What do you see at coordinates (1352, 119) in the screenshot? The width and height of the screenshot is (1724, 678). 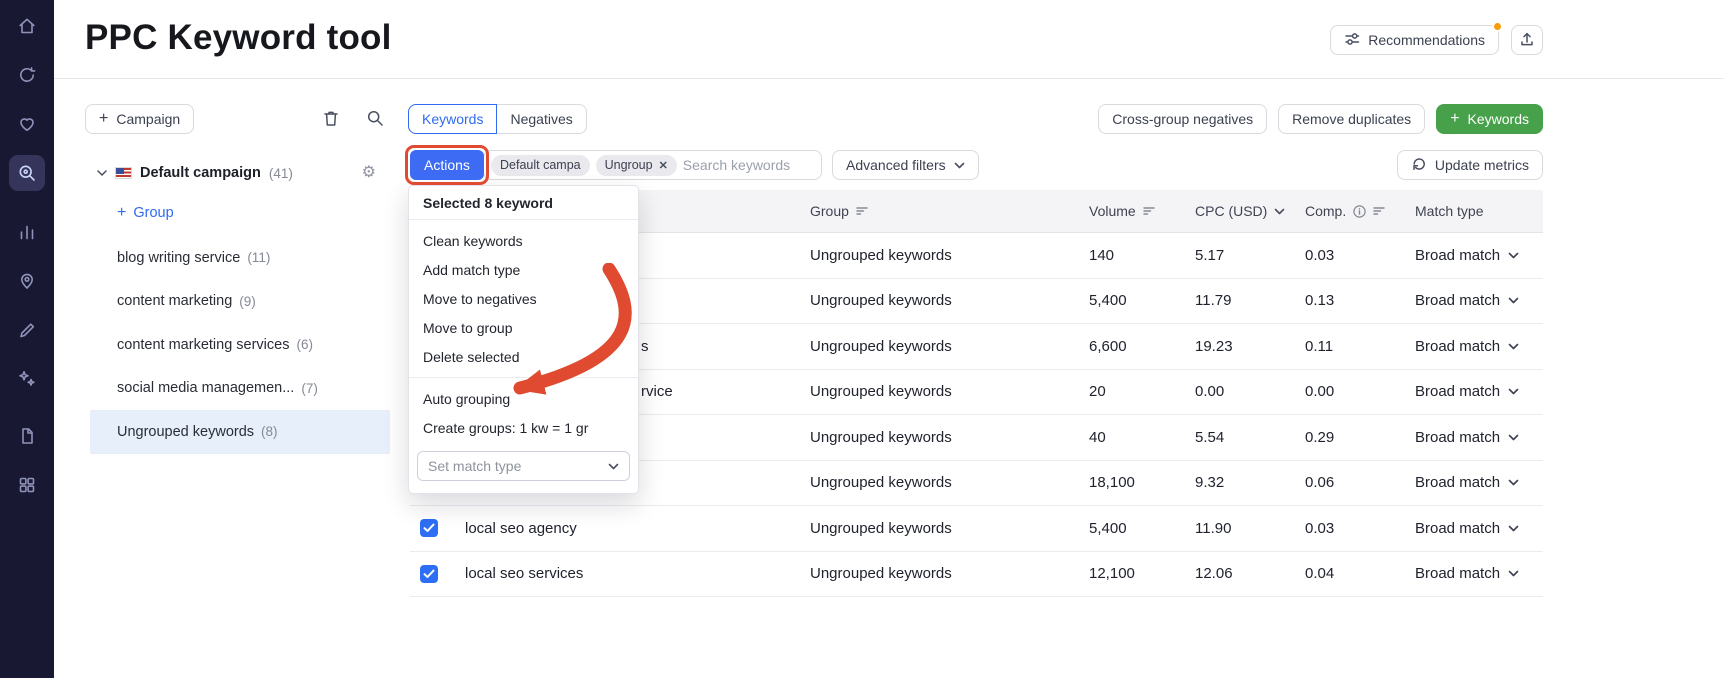 I see `remove-duplicates-button: Remove duplicates` at bounding box center [1352, 119].